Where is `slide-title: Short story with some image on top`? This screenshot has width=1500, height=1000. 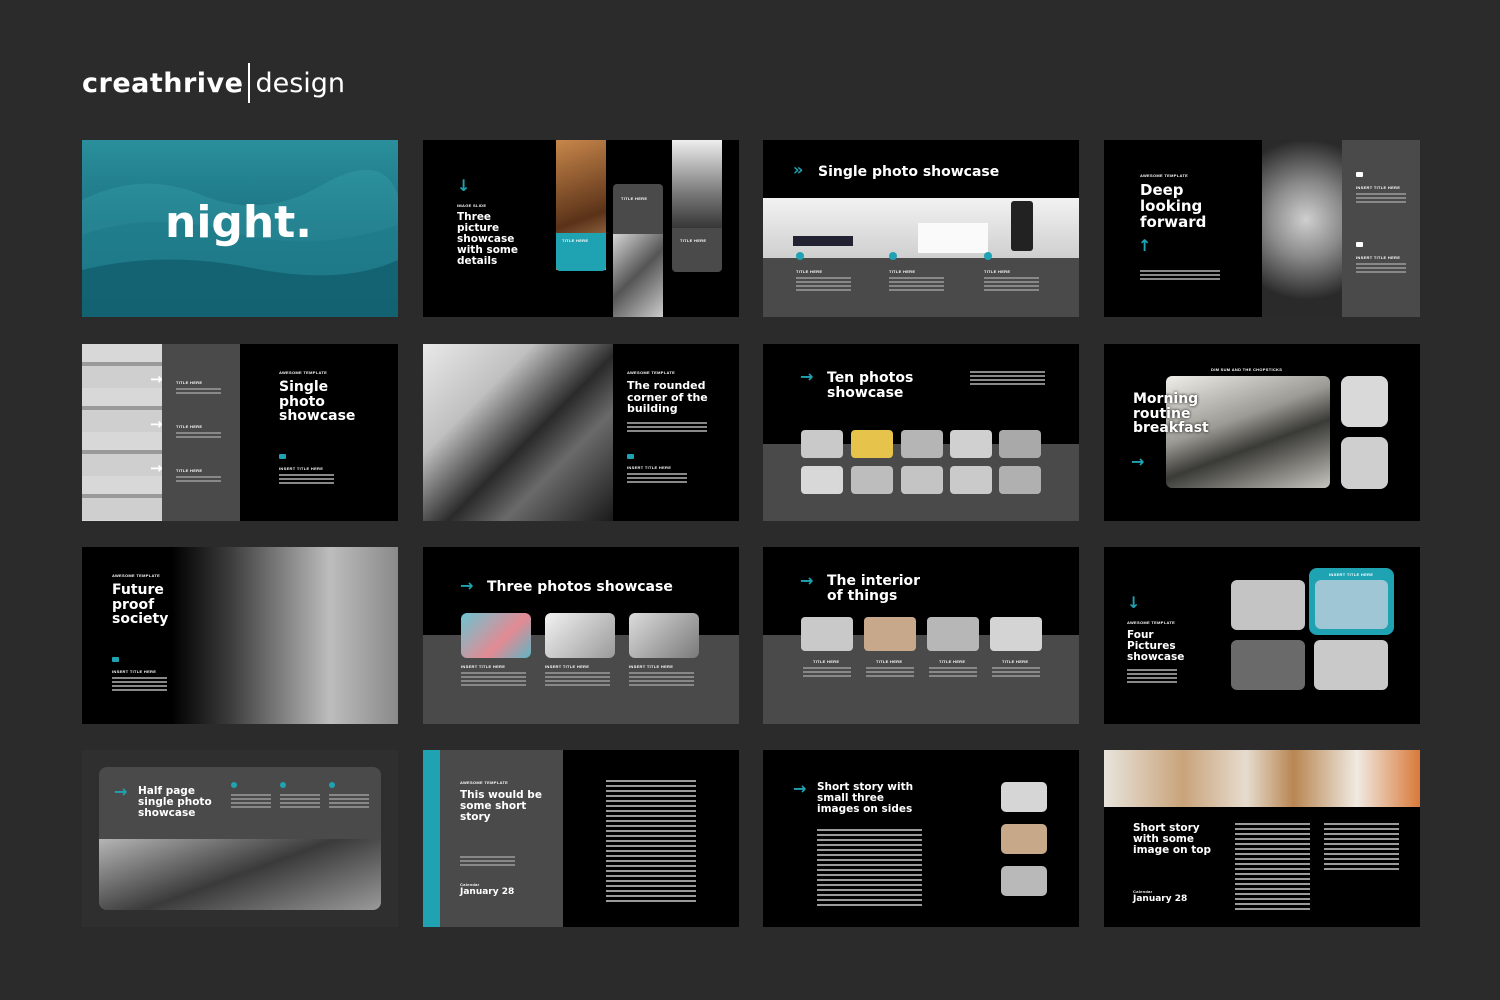 slide-title: Short story with some image on top is located at coordinates (1172, 839).